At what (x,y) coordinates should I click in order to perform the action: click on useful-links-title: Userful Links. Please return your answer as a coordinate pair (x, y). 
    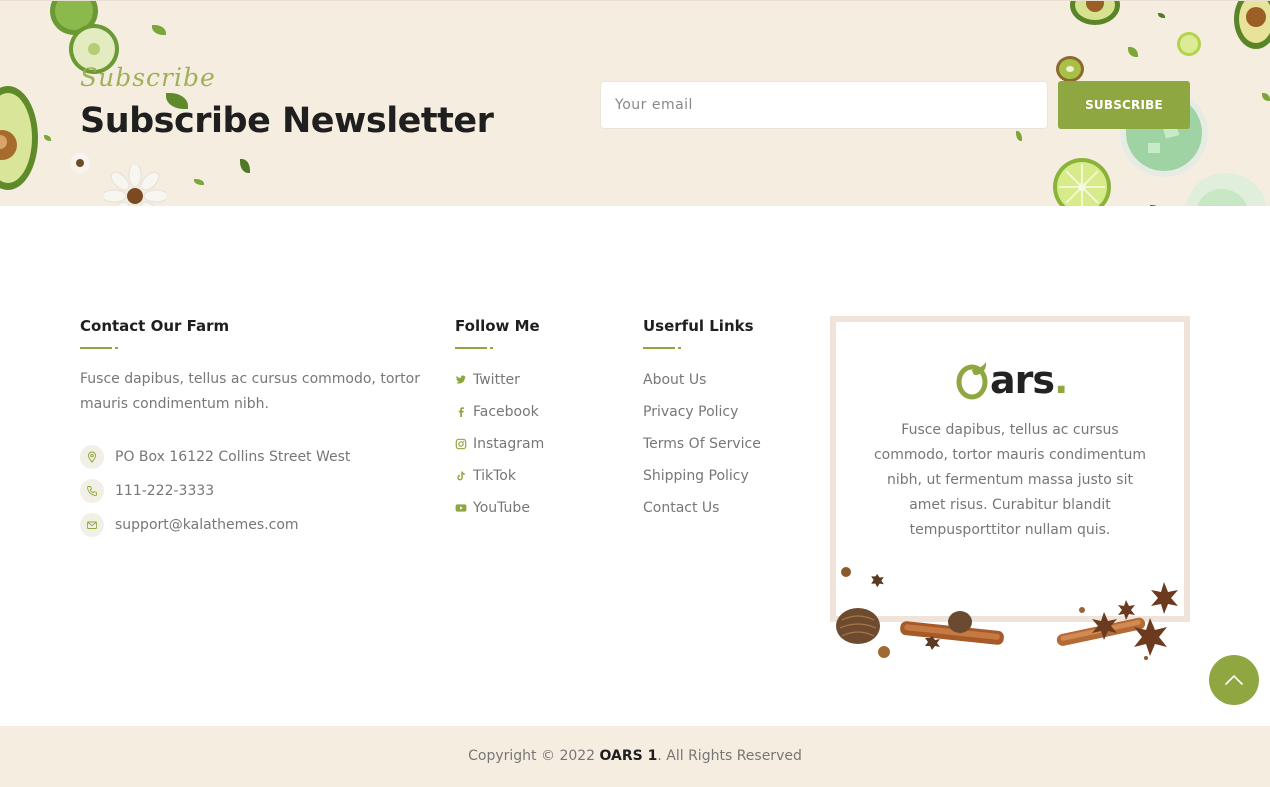
    Looking at the image, I should click on (698, 326).